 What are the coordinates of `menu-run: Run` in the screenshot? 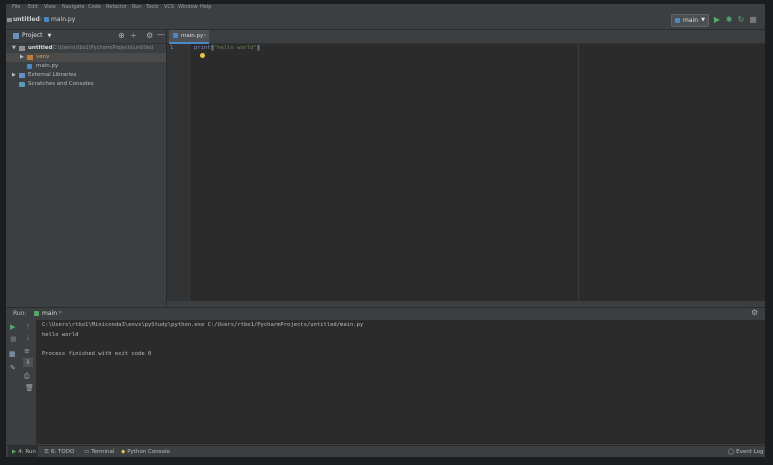 It's located at (137, 7).